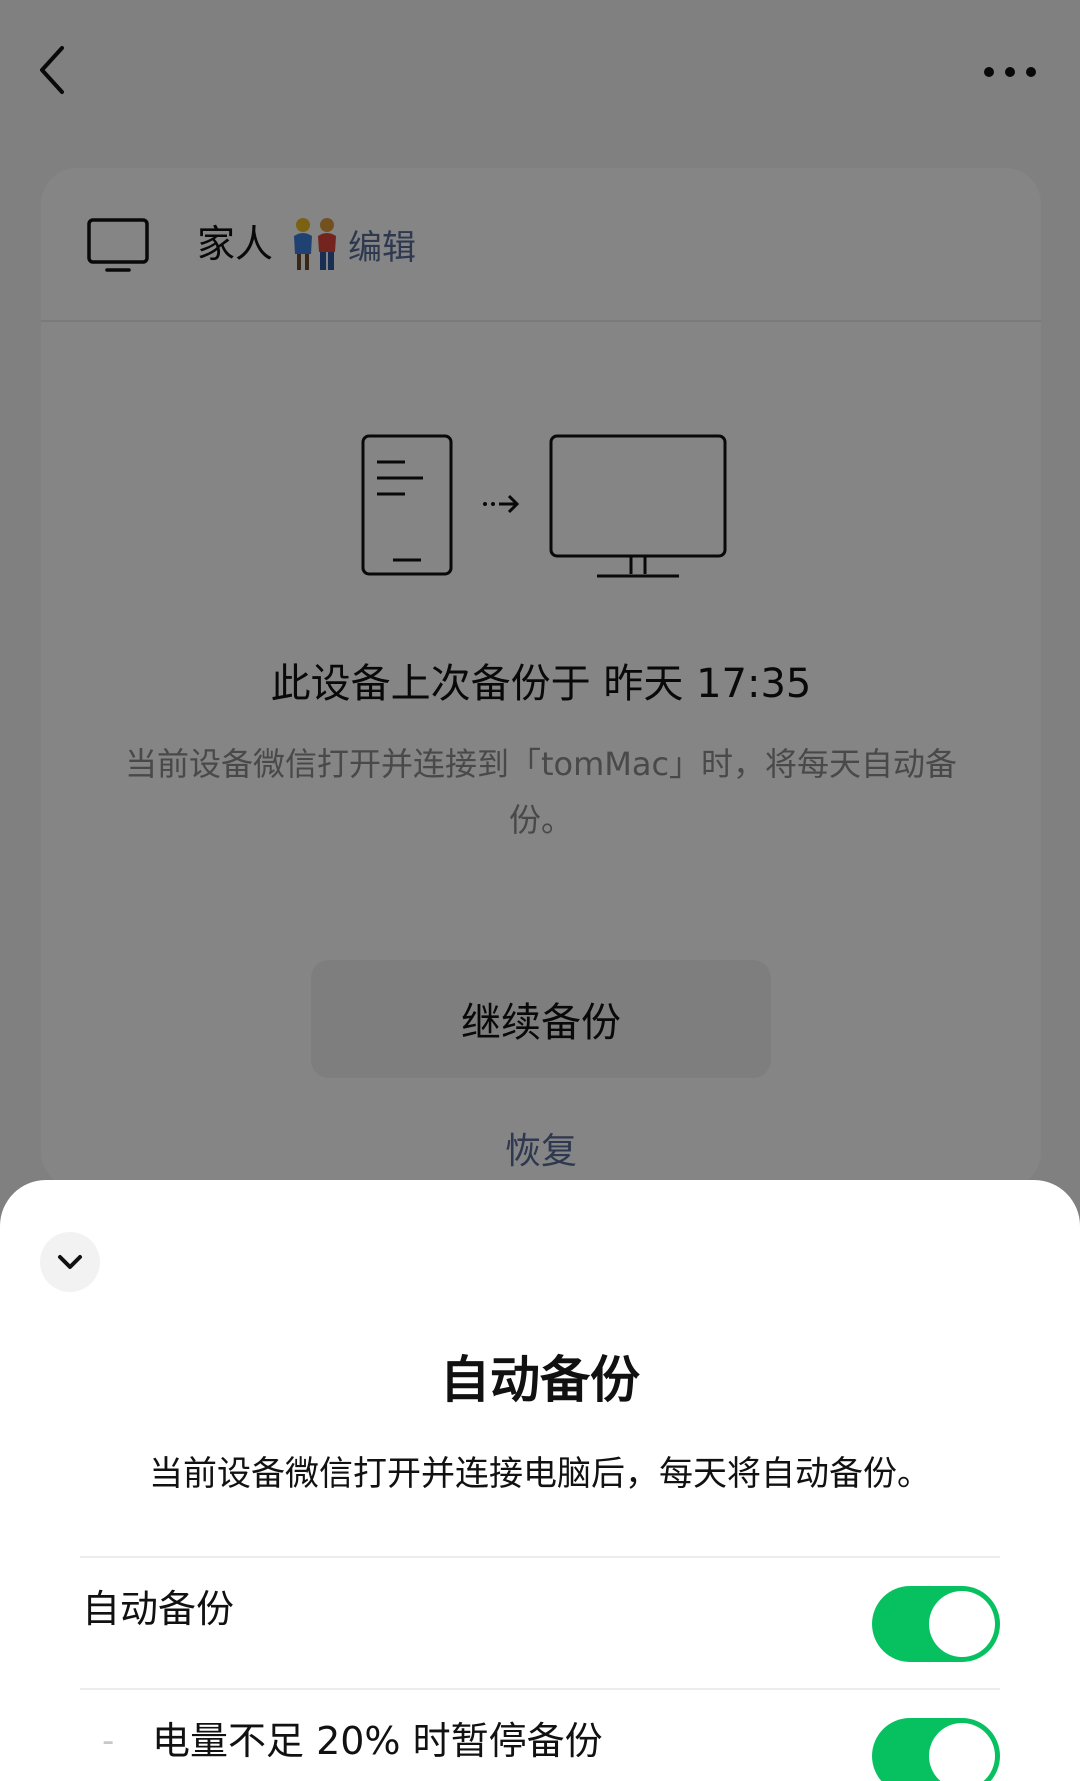 The image size is (1080, 1781). I want to click on sheet-title: 自动备份, so click(540, 1380).